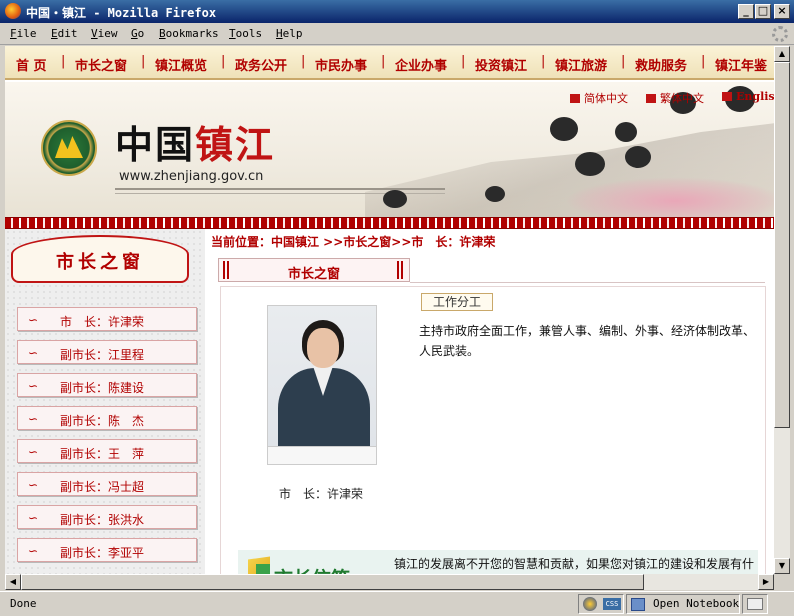 This screenshot has width=794, height=616. Describe the element at coordinates (661, 64) in the screenshot. I see `nav-assistance: 救助服务` at that location.